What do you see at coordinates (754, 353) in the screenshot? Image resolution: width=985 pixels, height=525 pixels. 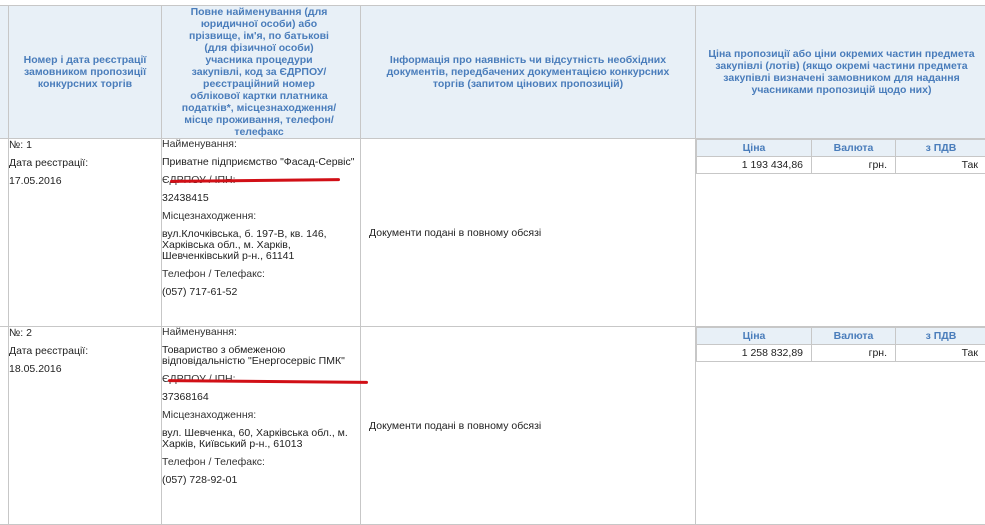 I see `price-value: 1 258 832,89` at bounding box center [754, 353].